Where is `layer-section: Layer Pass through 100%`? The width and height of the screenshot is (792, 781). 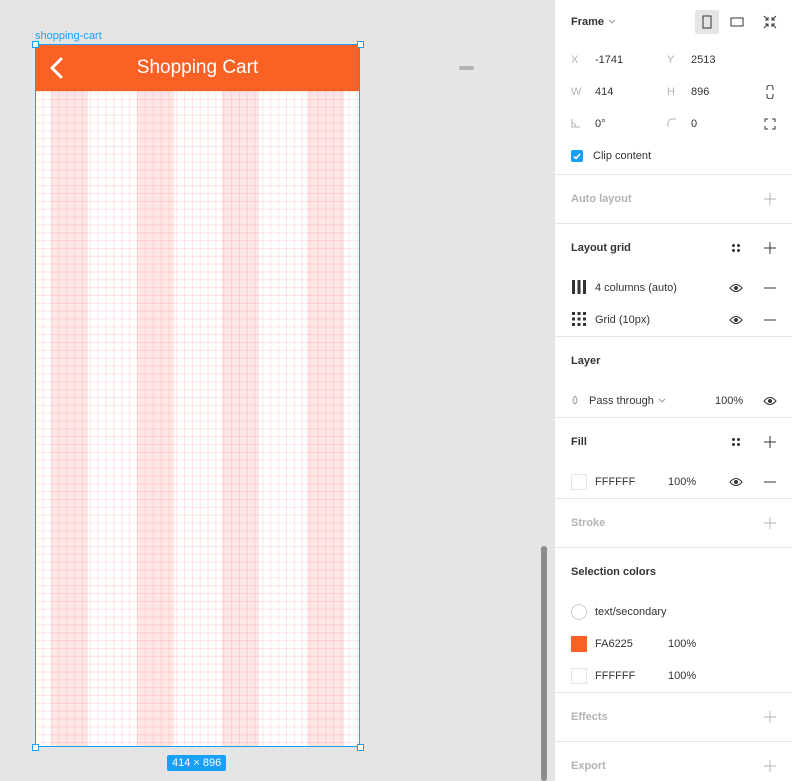 layer-section: Layer Pass through 100% is located at coordinates (673, 377).